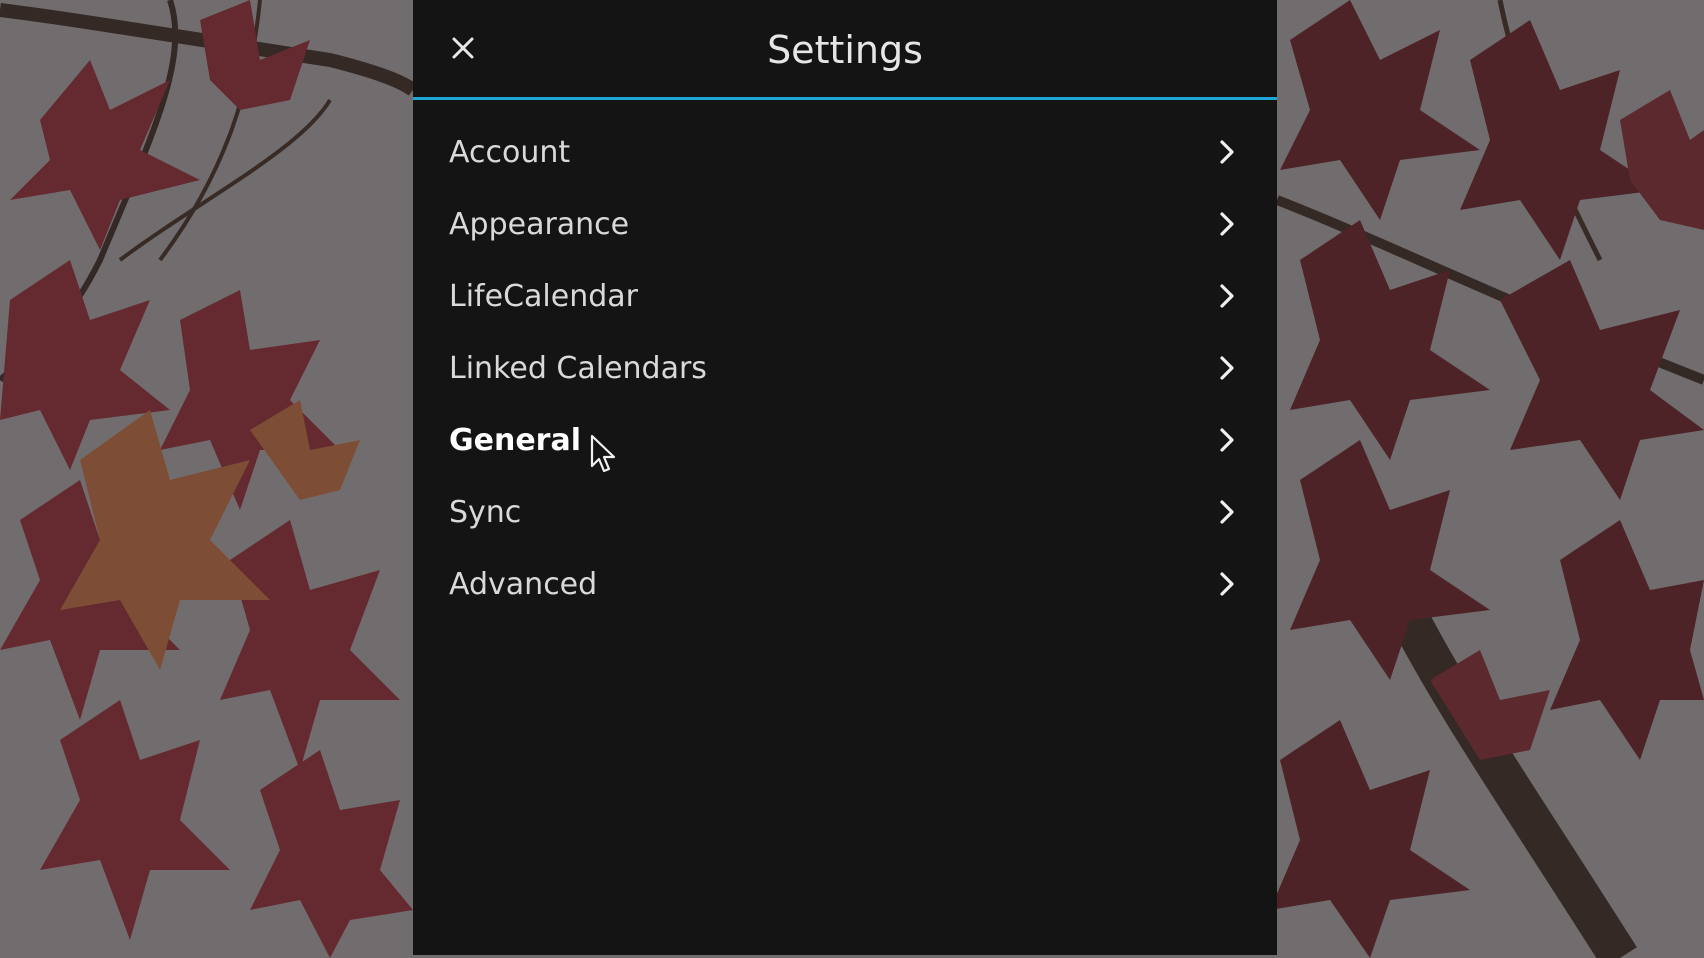 Image resolution: width=1704 pixels, height=958 pixels. I want to click on menu-item-sync: Sync, so click(845, 512).